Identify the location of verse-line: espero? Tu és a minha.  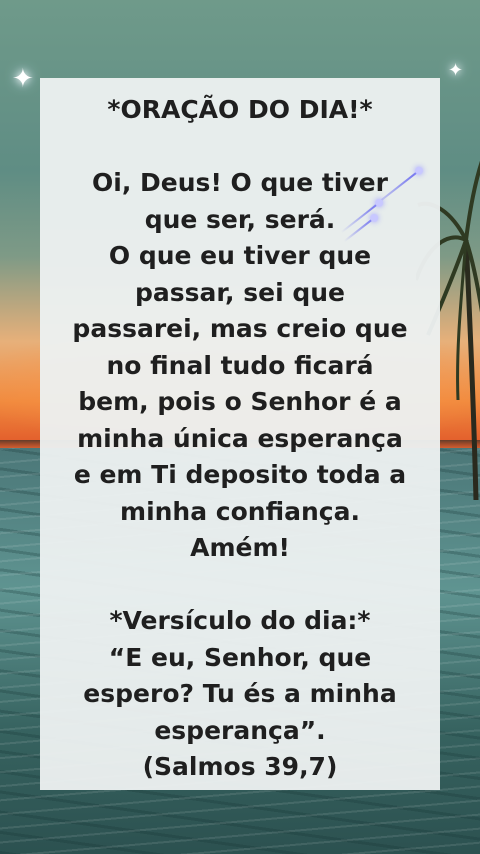
(240, 693).